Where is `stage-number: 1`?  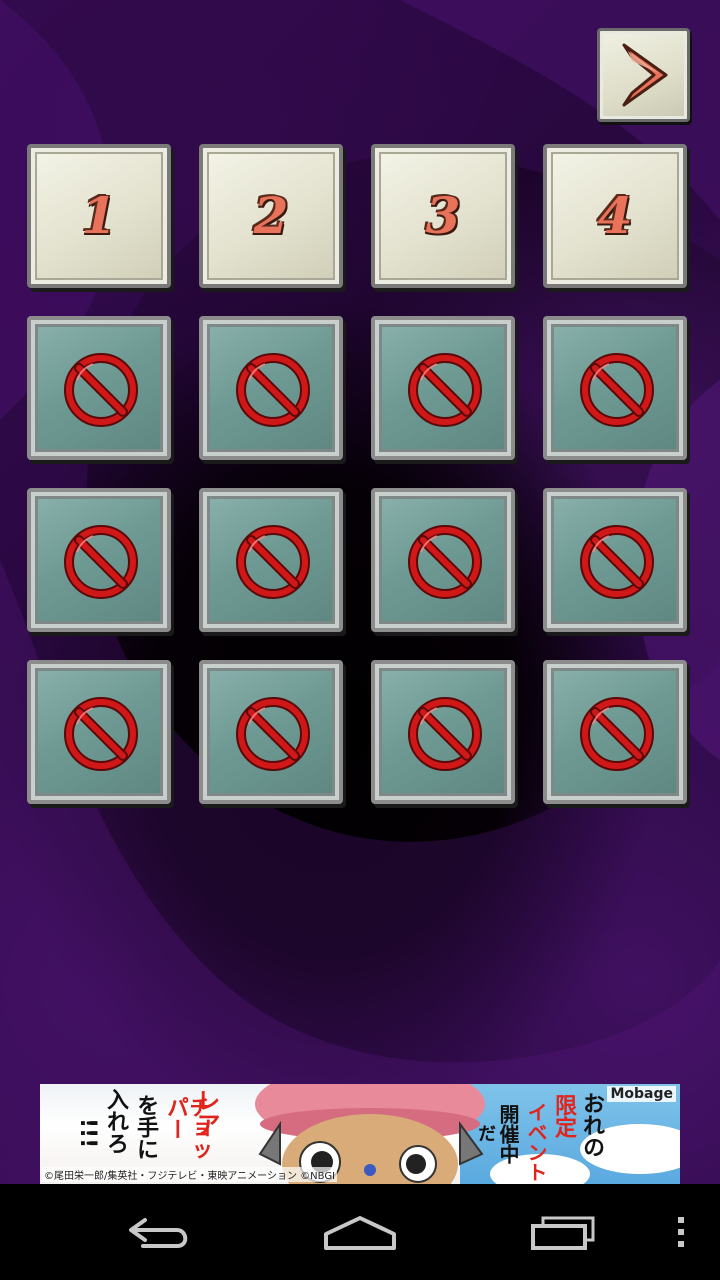 stage-number: 1 is located at coordinates (99, 215).